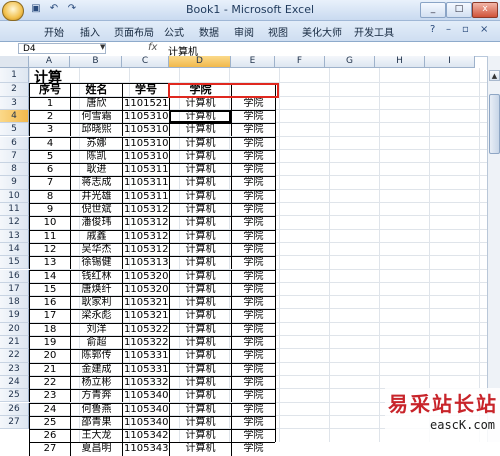 Image resolution: width=500 pixels, height=456 pixels. Describe the element at coordinates (459, 10) in the screenshot. I see `maximize-button: □` at that location.